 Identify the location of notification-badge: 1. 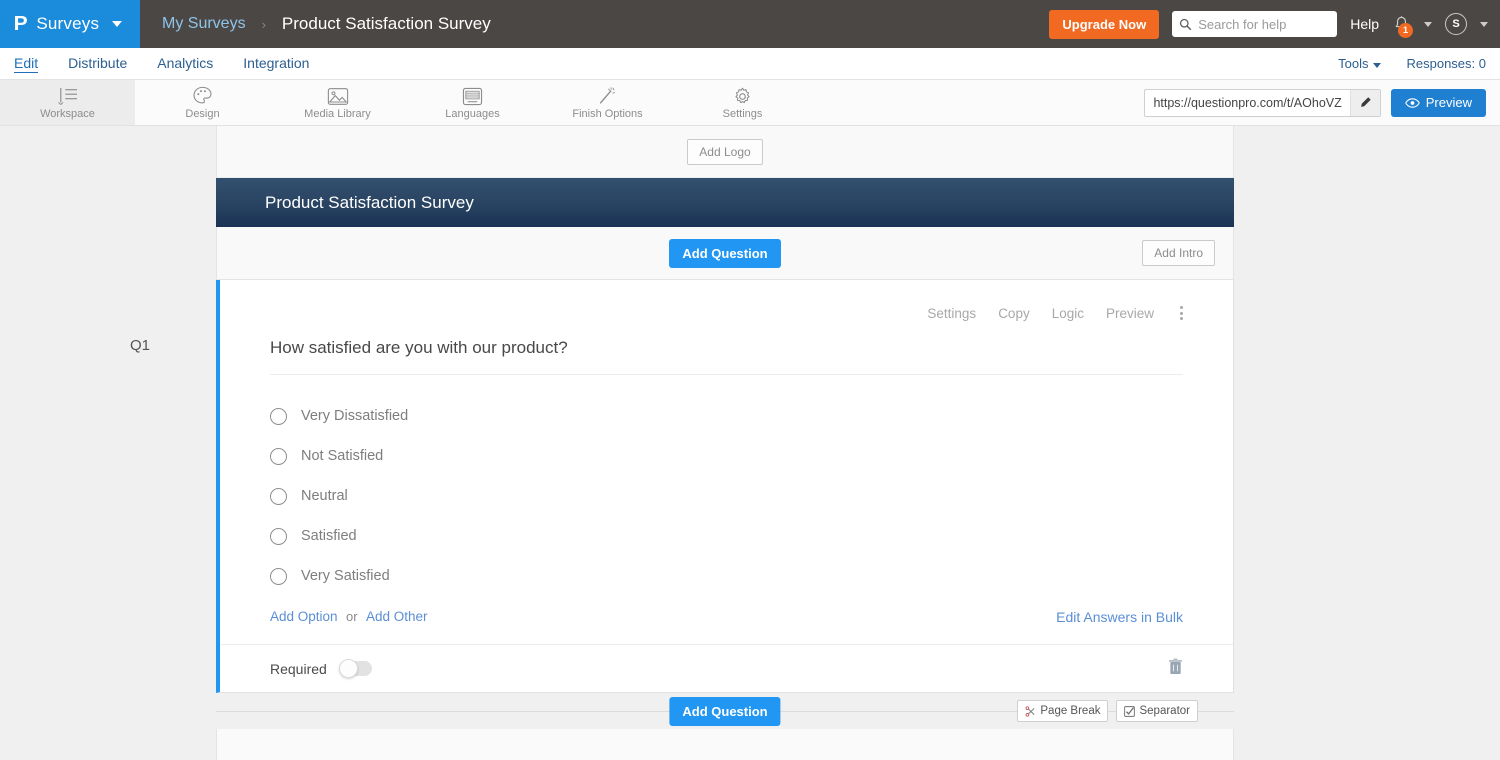
(1405, 30).